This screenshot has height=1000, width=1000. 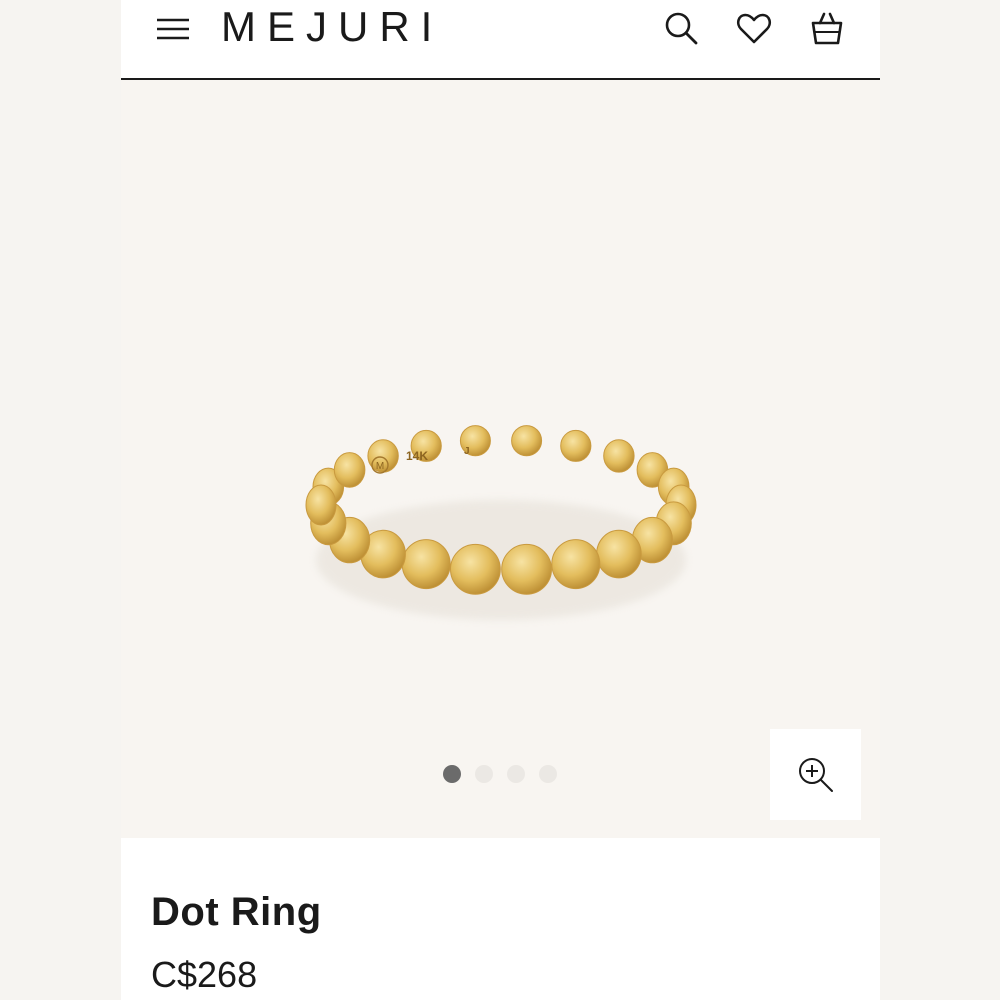 I want to click on dot-ring-image: M 14K J, so click(x=501, y=522).